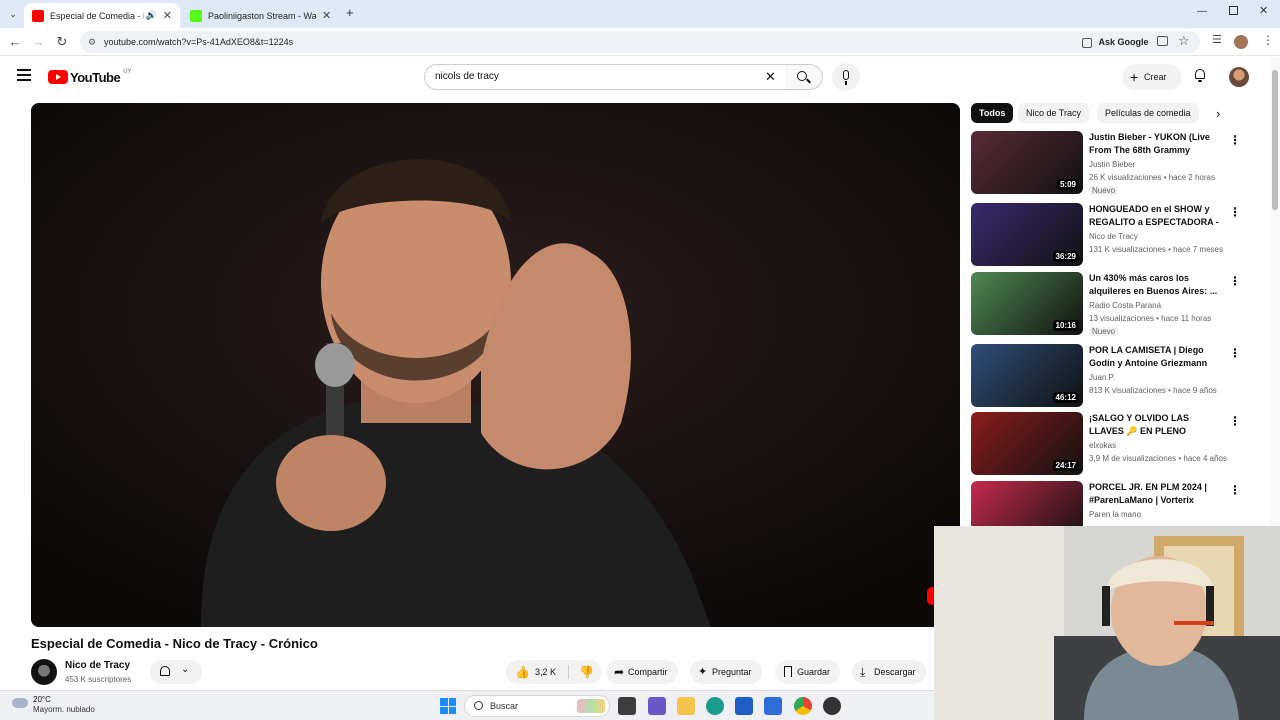  I want to click on related-video-channel: Justin Bieber, so click(1112, 164).